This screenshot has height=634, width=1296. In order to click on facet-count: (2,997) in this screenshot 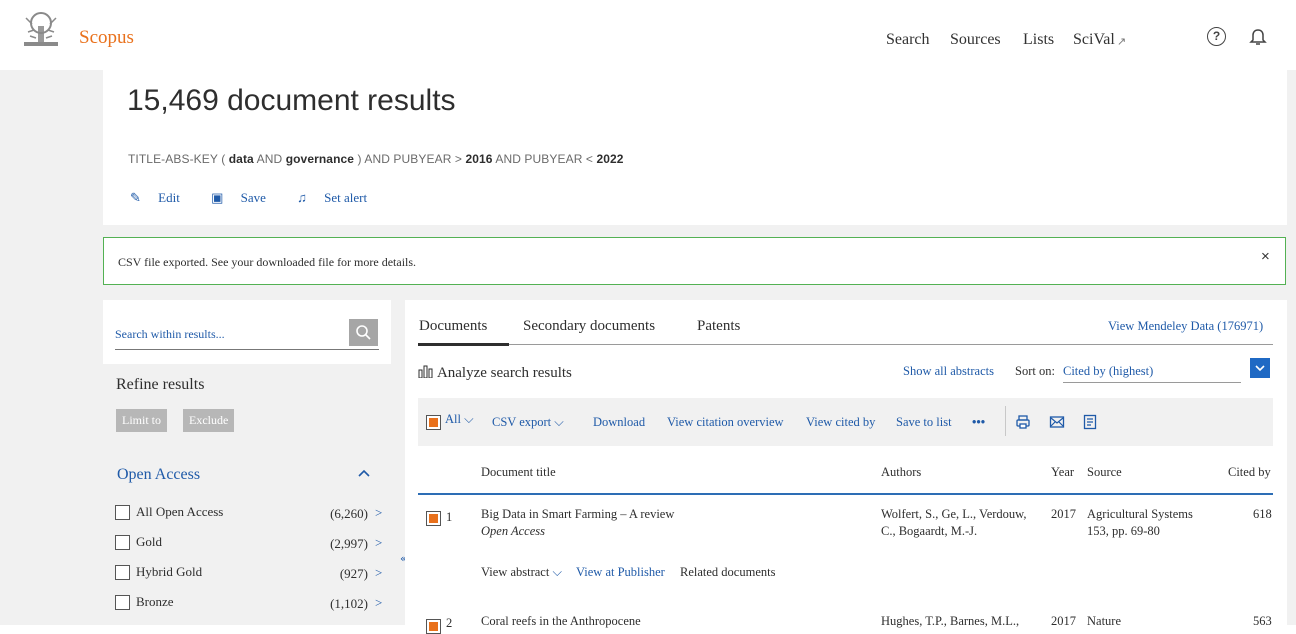, I will do `click(349, 543)`.